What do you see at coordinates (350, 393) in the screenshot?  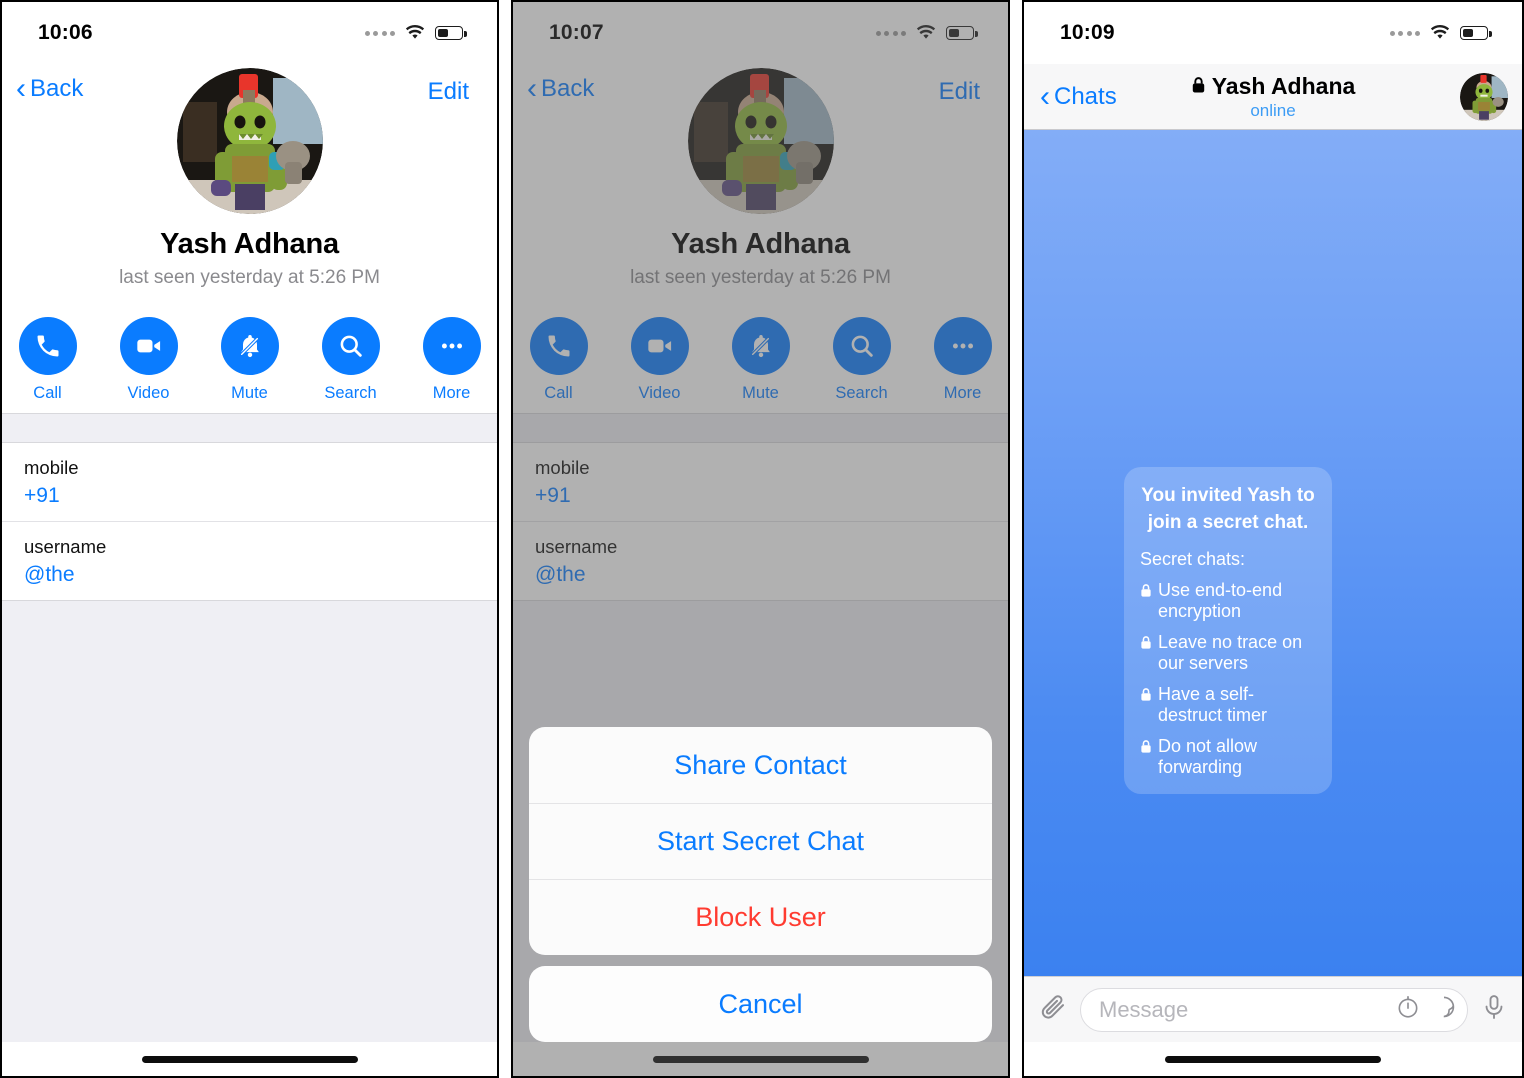 I see `action-label: Search` at bounding box center [350, 393].